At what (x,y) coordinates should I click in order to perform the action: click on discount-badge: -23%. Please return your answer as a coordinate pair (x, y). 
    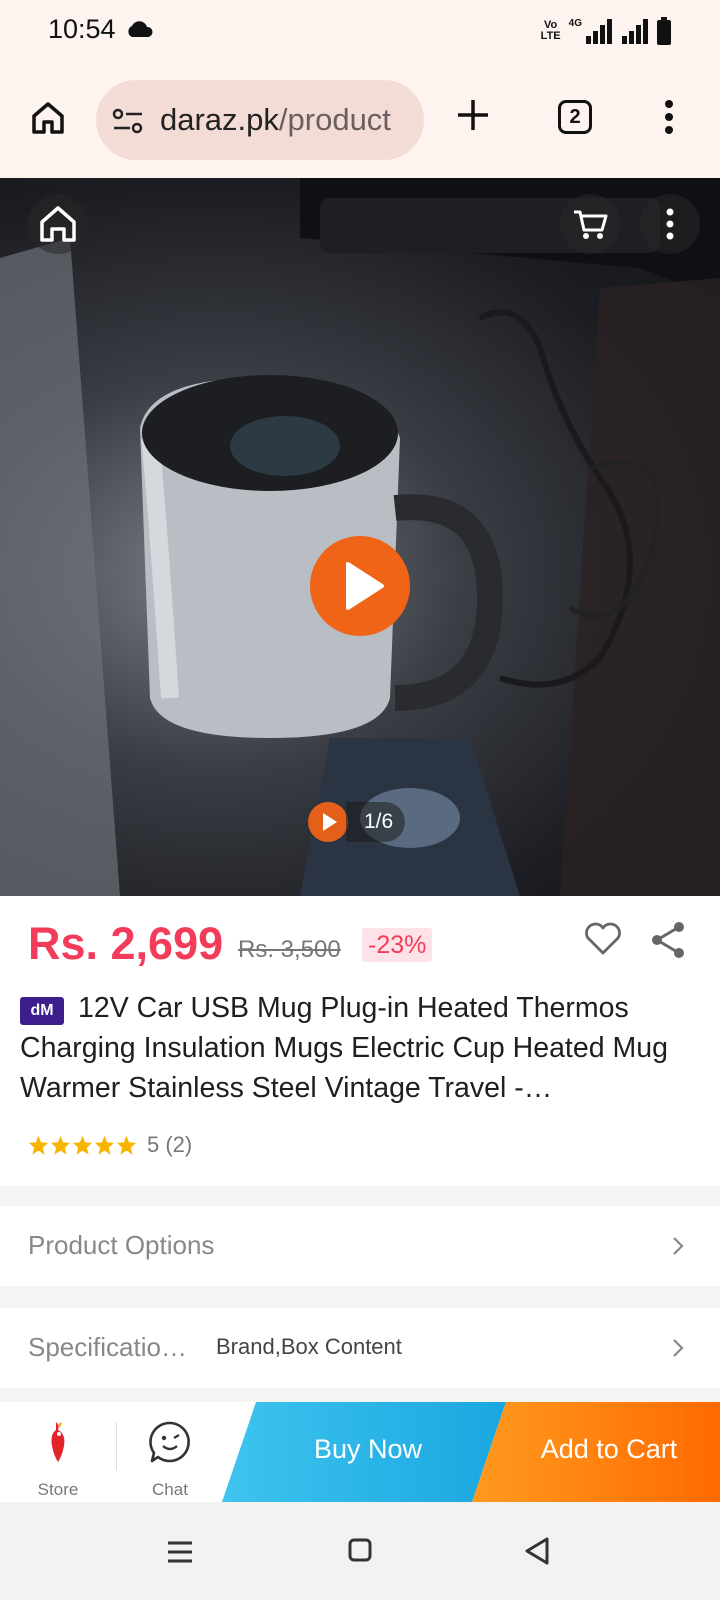
    Looking at the image, I should click on (397, 945).